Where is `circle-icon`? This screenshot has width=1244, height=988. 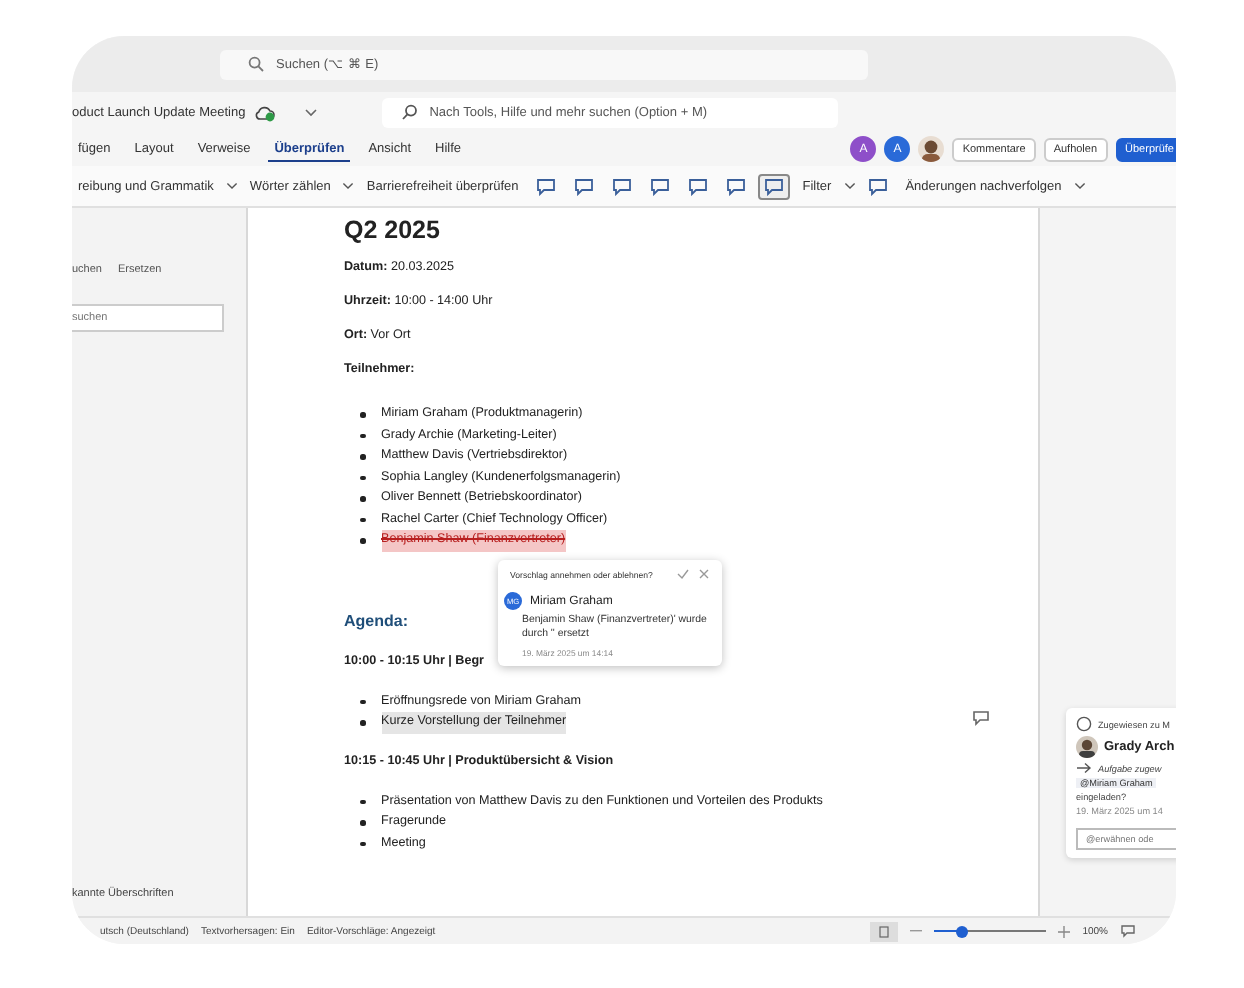 circle-icon is located at coordinates (1084, 724).